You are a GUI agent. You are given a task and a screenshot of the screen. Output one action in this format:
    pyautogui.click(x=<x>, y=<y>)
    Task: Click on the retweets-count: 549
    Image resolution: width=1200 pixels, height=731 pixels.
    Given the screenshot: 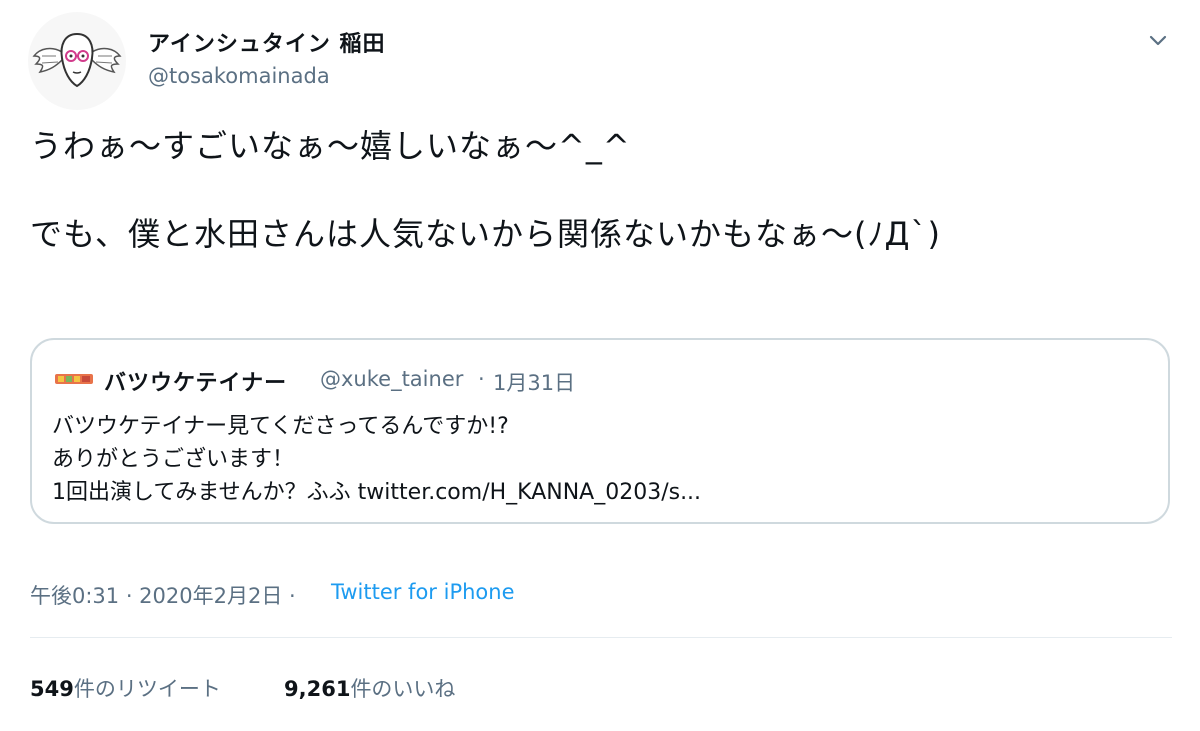 What is the action you would take?
    pyautogui.click(x=52, y=689)
    